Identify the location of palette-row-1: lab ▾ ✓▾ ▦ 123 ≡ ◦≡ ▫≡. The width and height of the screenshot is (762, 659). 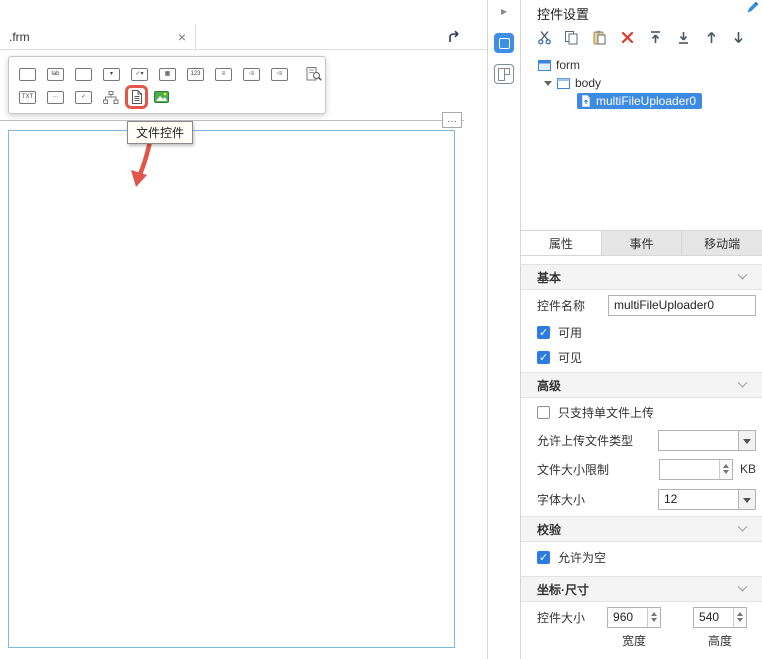
(170, 74).